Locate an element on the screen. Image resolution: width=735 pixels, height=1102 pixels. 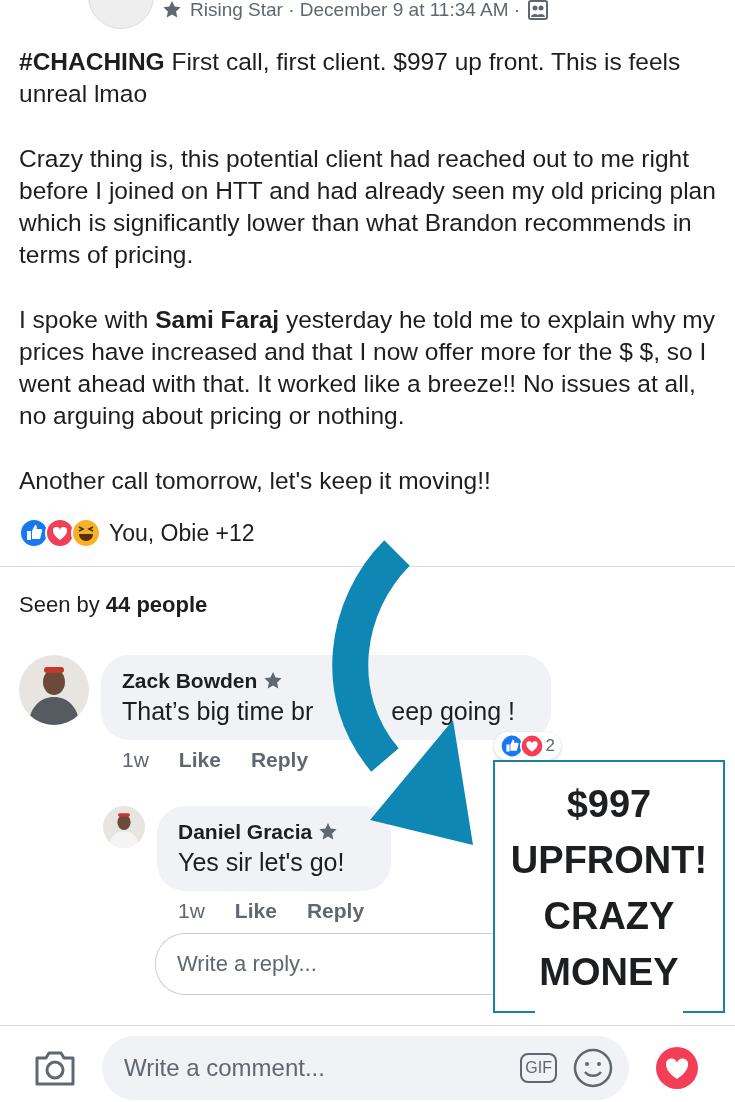
group-icon is located at coordinates (538, 10).